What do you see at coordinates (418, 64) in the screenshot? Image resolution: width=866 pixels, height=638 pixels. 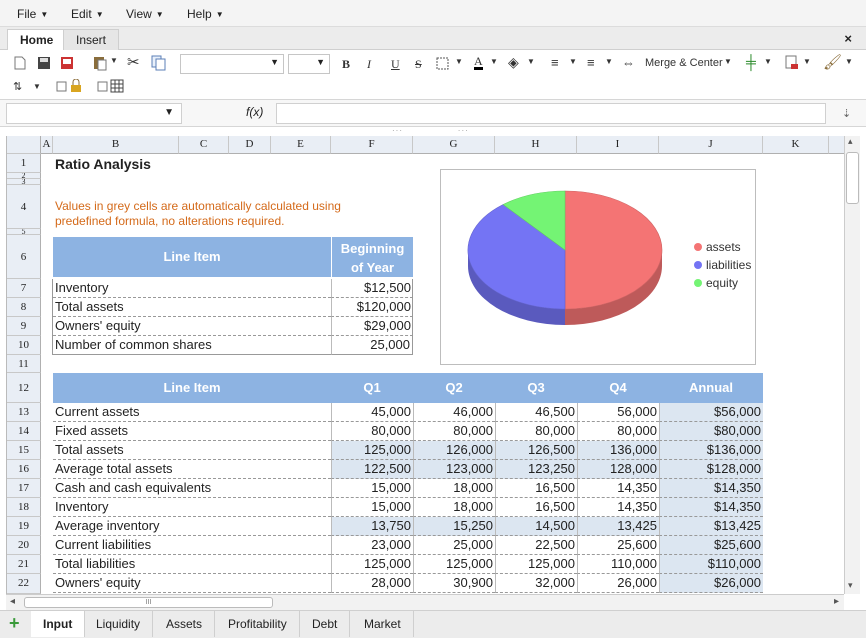 I see `strikethrough-button: S` at bounding box center [418, 64].